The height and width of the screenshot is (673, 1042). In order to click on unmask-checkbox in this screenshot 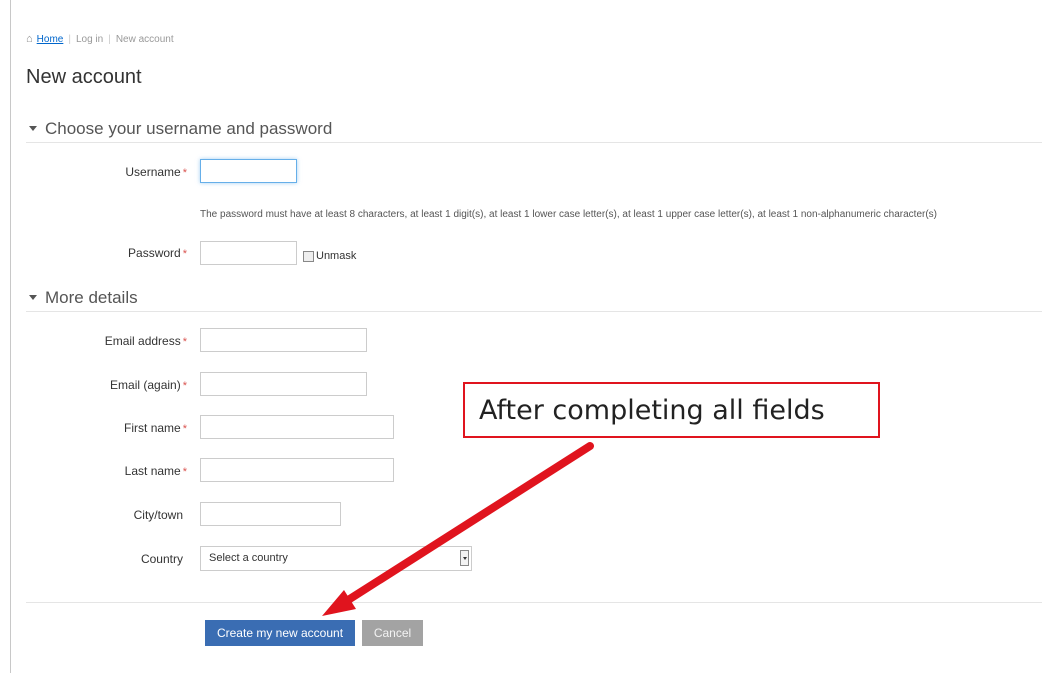, I will do `click(308, 256)`.